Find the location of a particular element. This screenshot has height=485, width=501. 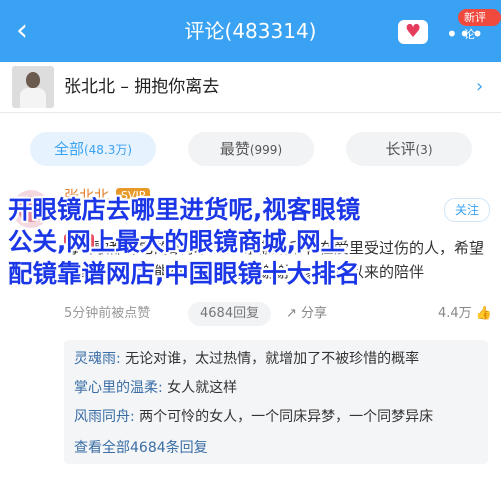

heart-icon: ♥ is located at coordinates (413, 31).